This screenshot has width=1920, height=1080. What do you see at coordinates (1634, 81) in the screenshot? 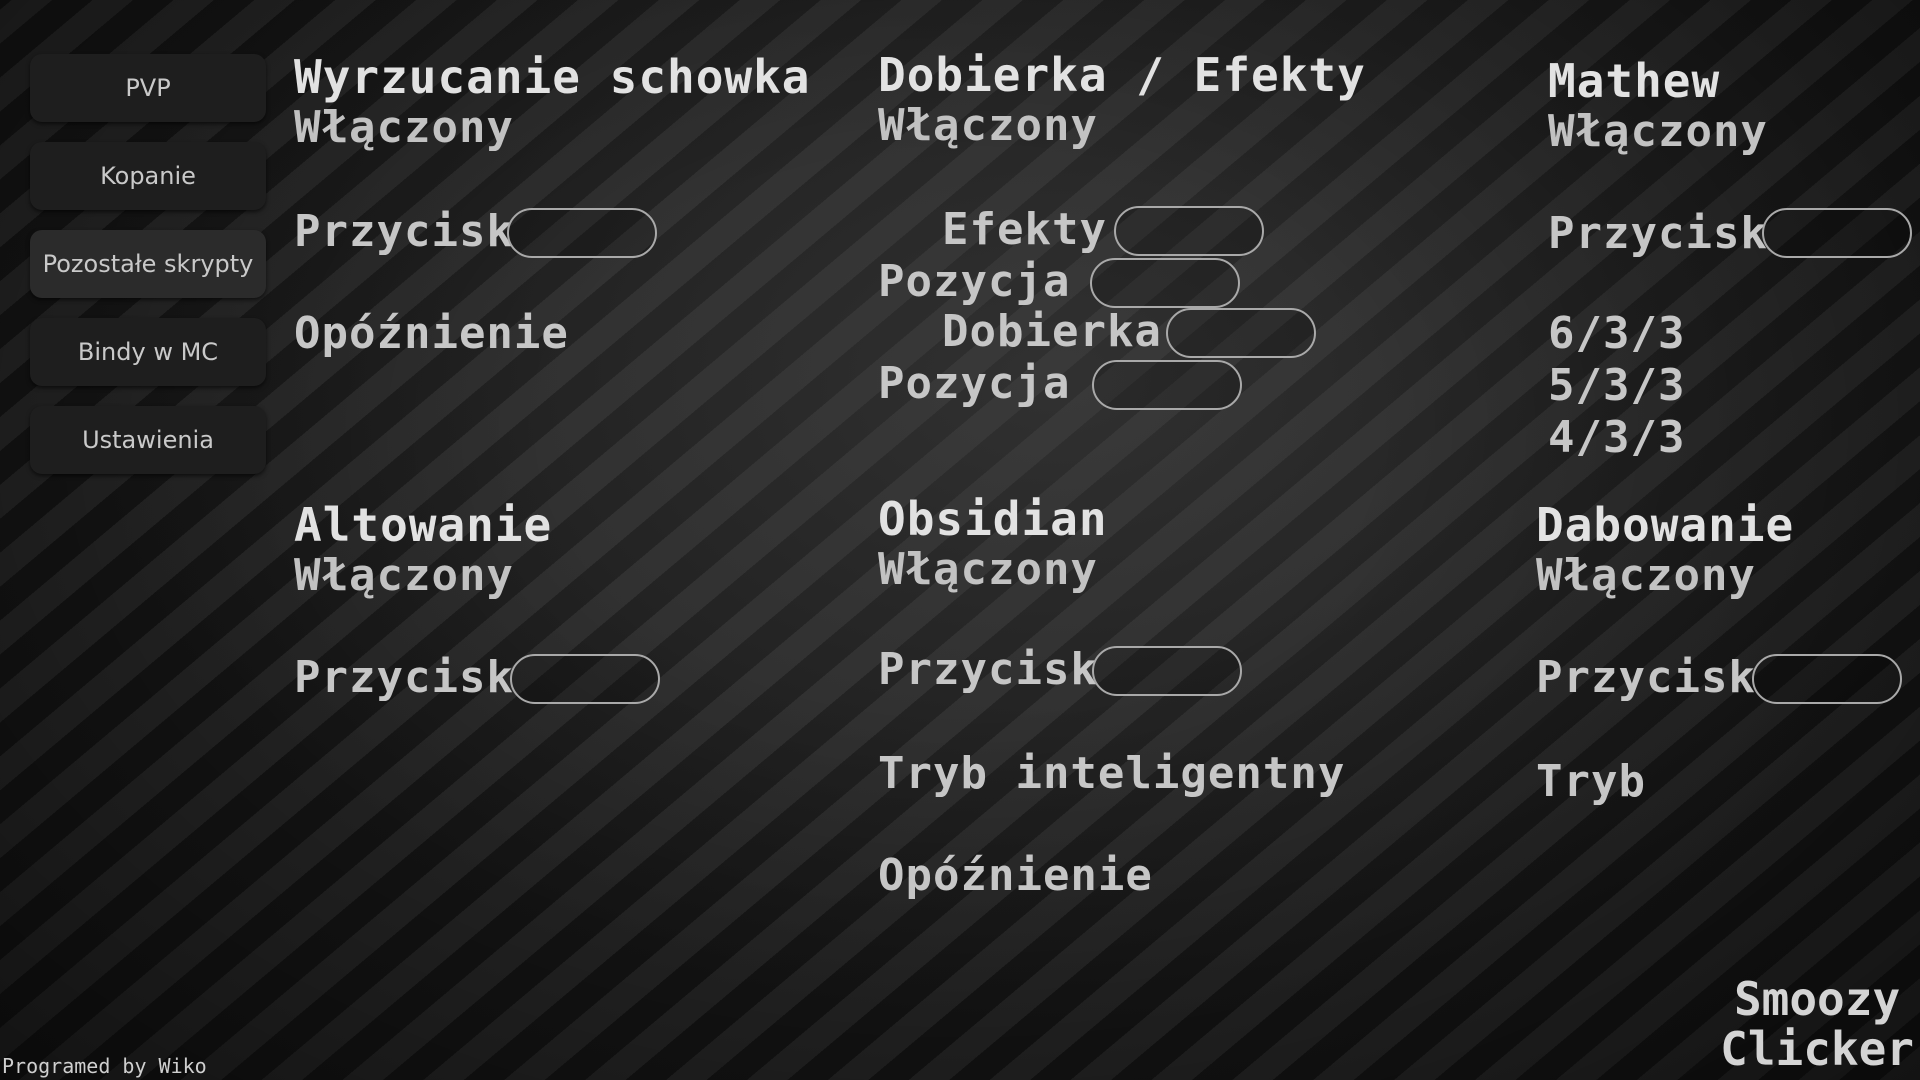
I see `mathew-title: Mathew` at bounding box center [1634, 81].